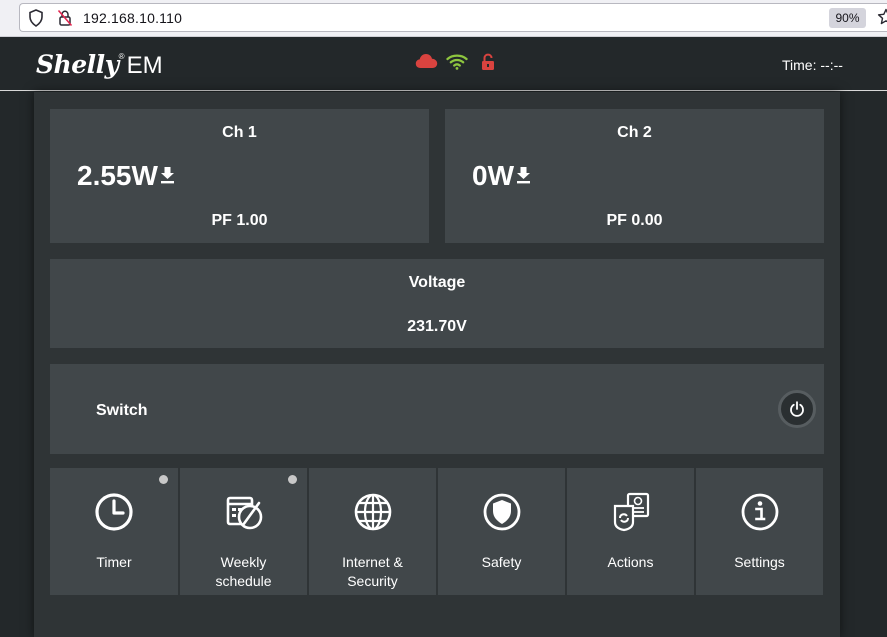 This screenshot has width=887, height=637. What do you see at coordinates (133, 18) in the screenshot?
I see `url-text: 192.168.10.110` at bounding box center [133, 18].